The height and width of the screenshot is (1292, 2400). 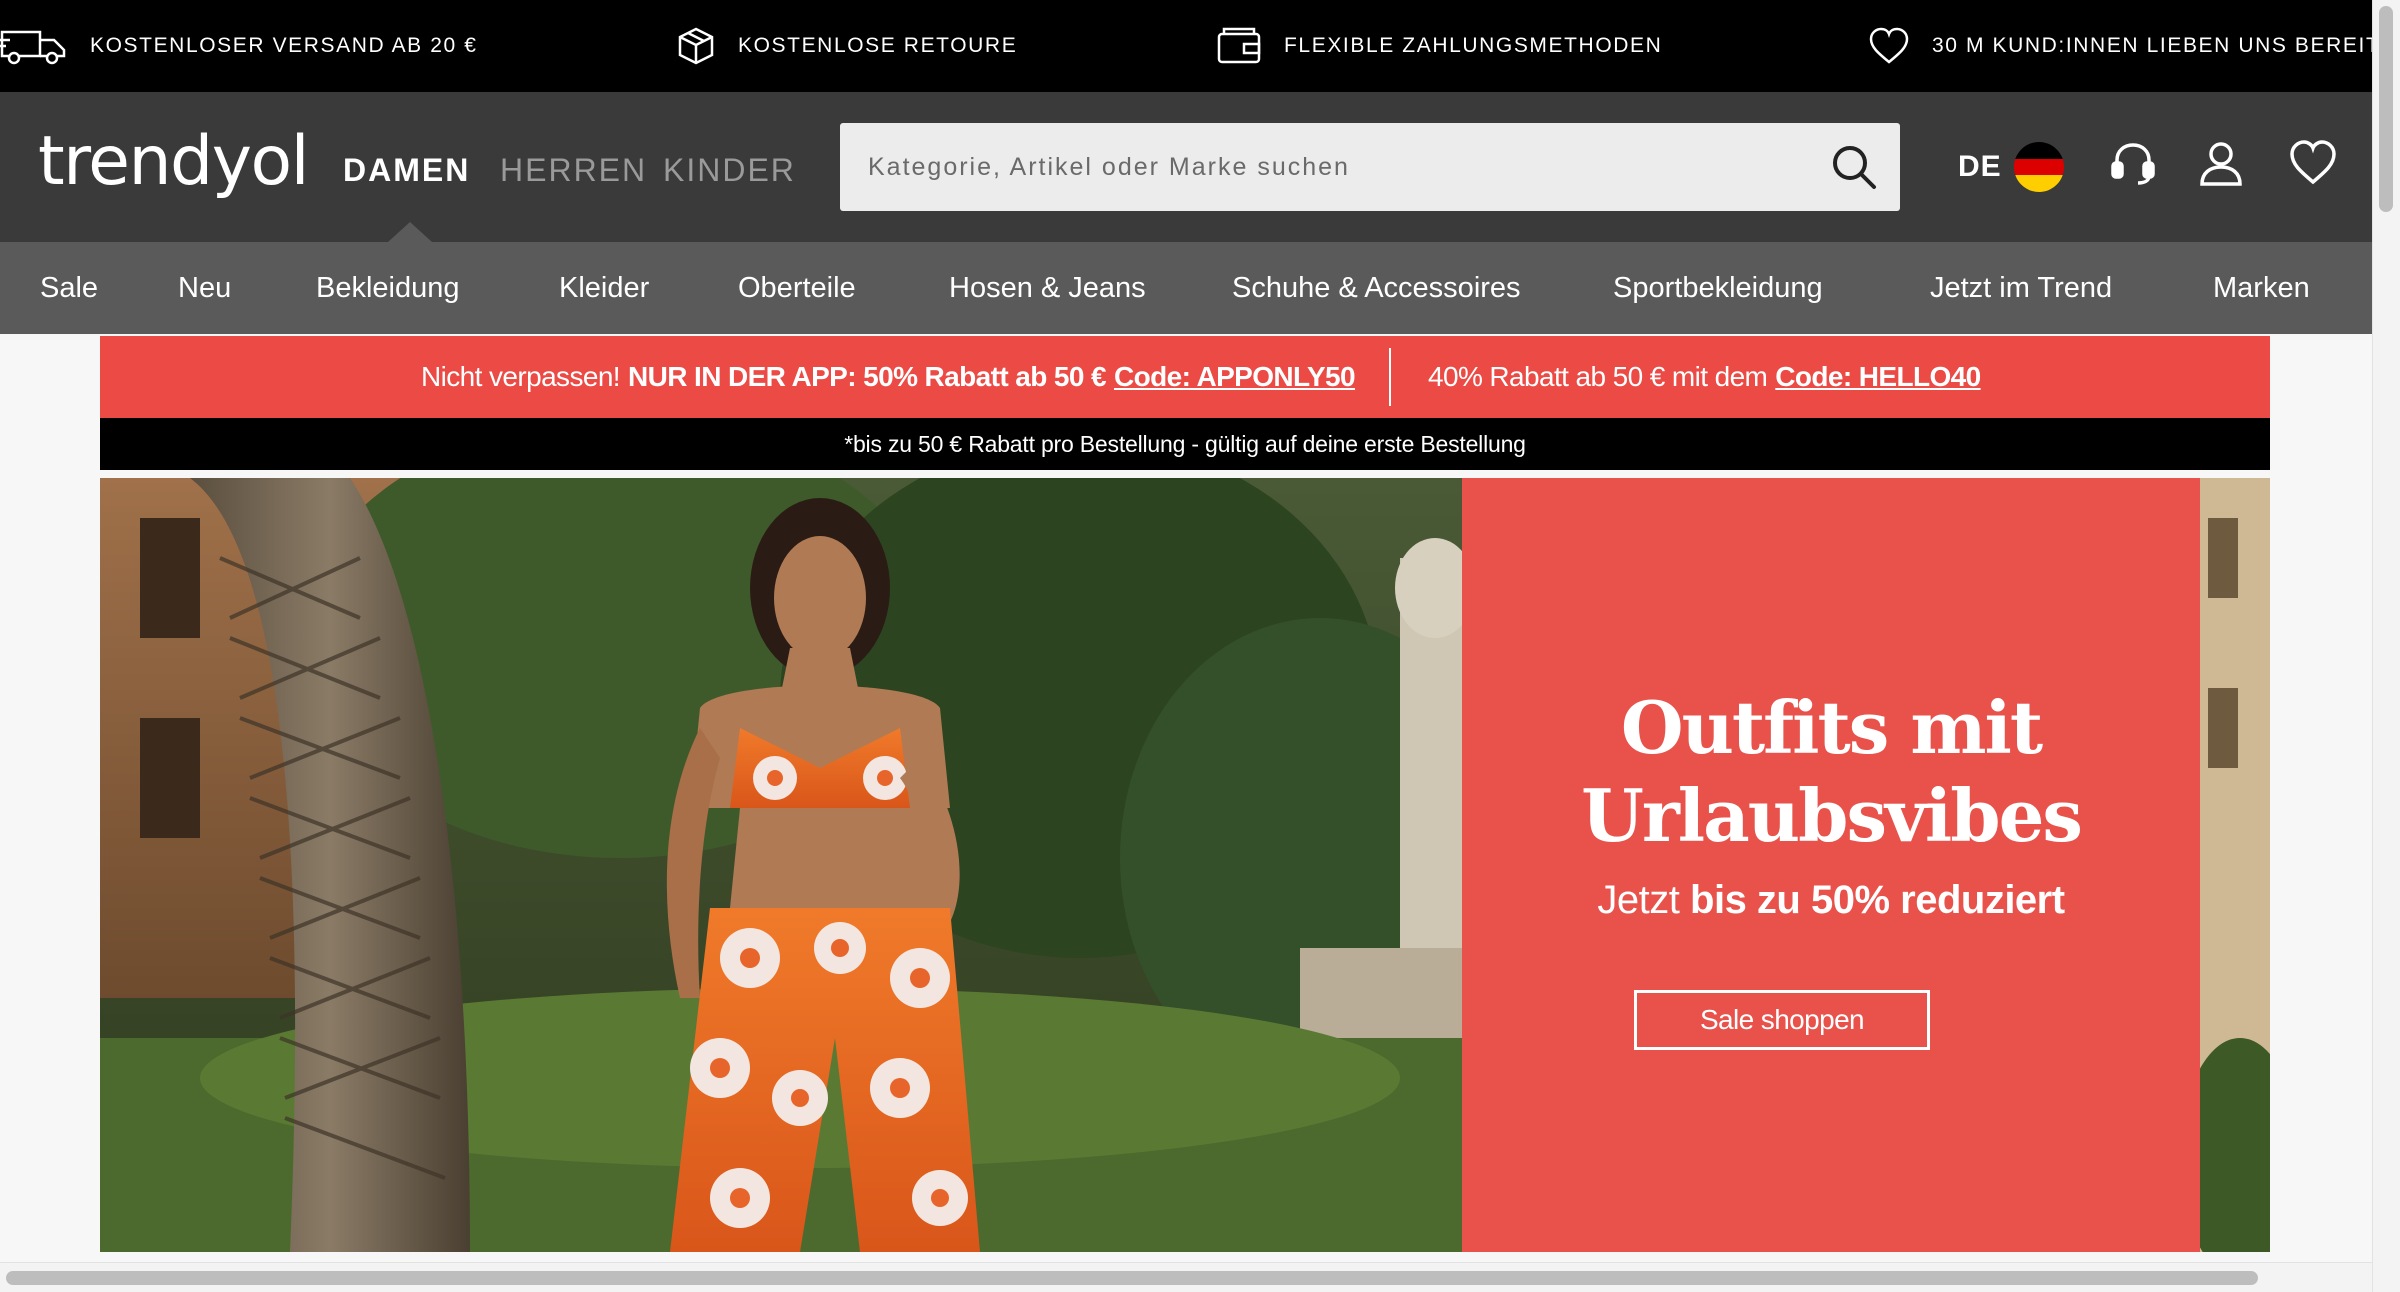 What do you see at coordinates (573, 170) in the screenshot?
I see `gender-tab-herren: HERREN` at bounding box center [573, 170].